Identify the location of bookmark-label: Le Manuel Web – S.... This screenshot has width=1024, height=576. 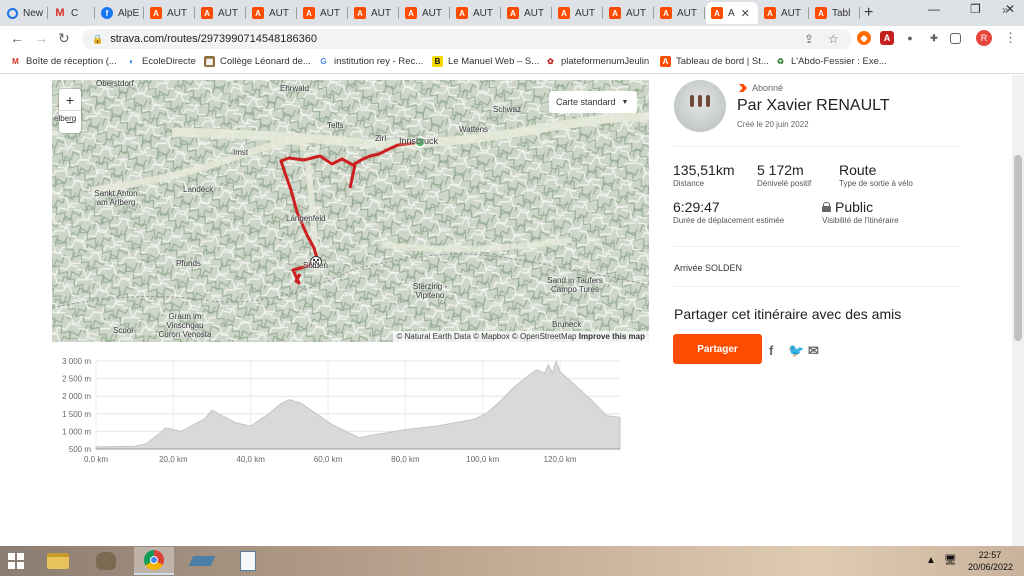
(494, 61).